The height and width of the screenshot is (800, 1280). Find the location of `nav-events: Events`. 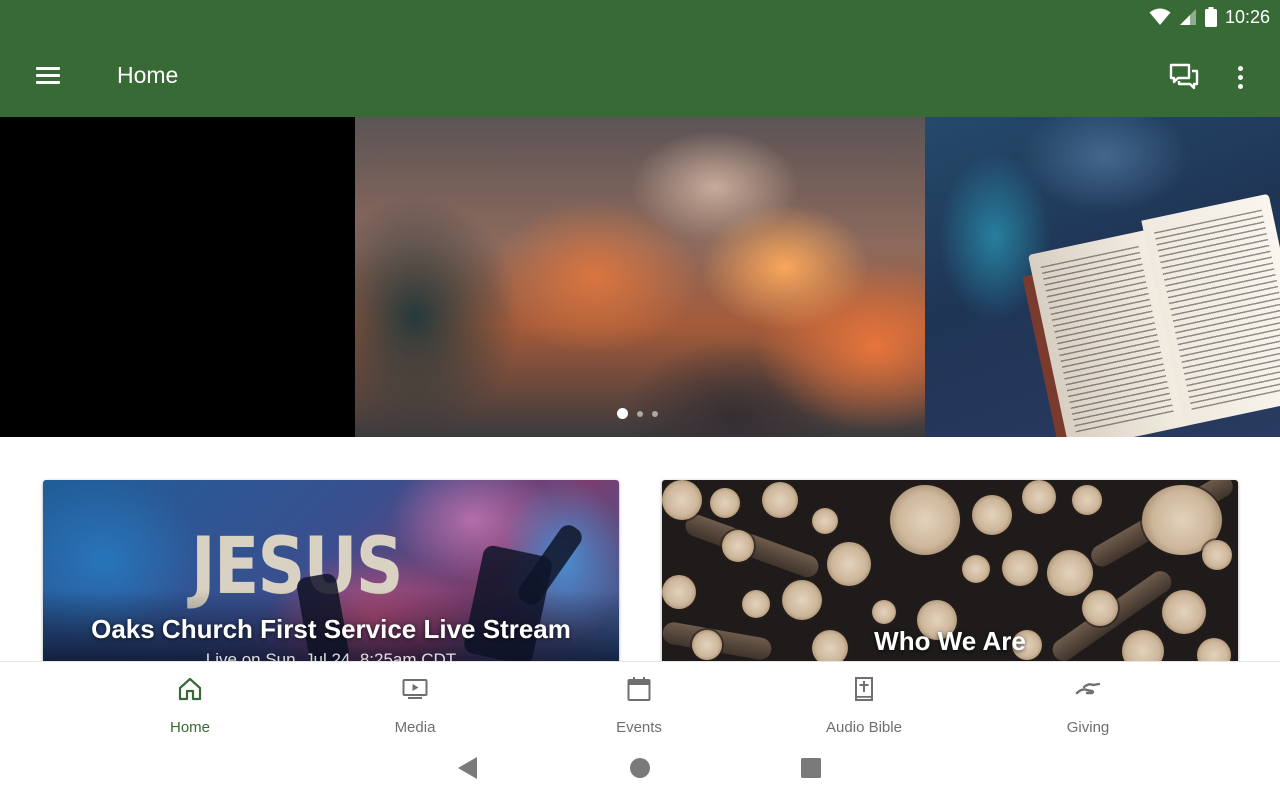

nav-events: Events is located at coordinates (639, 704).